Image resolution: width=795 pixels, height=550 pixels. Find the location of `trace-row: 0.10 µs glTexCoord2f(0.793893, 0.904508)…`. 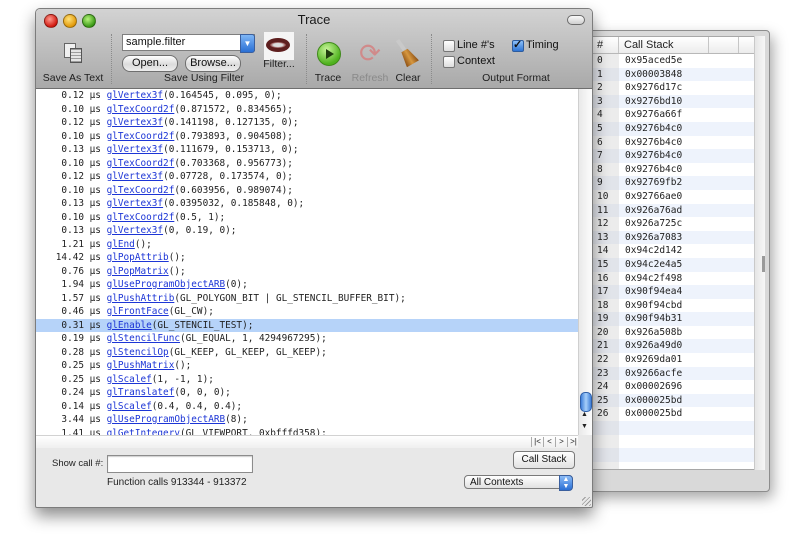

trace-row: 0.10 µs glTexCoord2f(0.793893, 0.904508)… is located at coordinates (307, 137).